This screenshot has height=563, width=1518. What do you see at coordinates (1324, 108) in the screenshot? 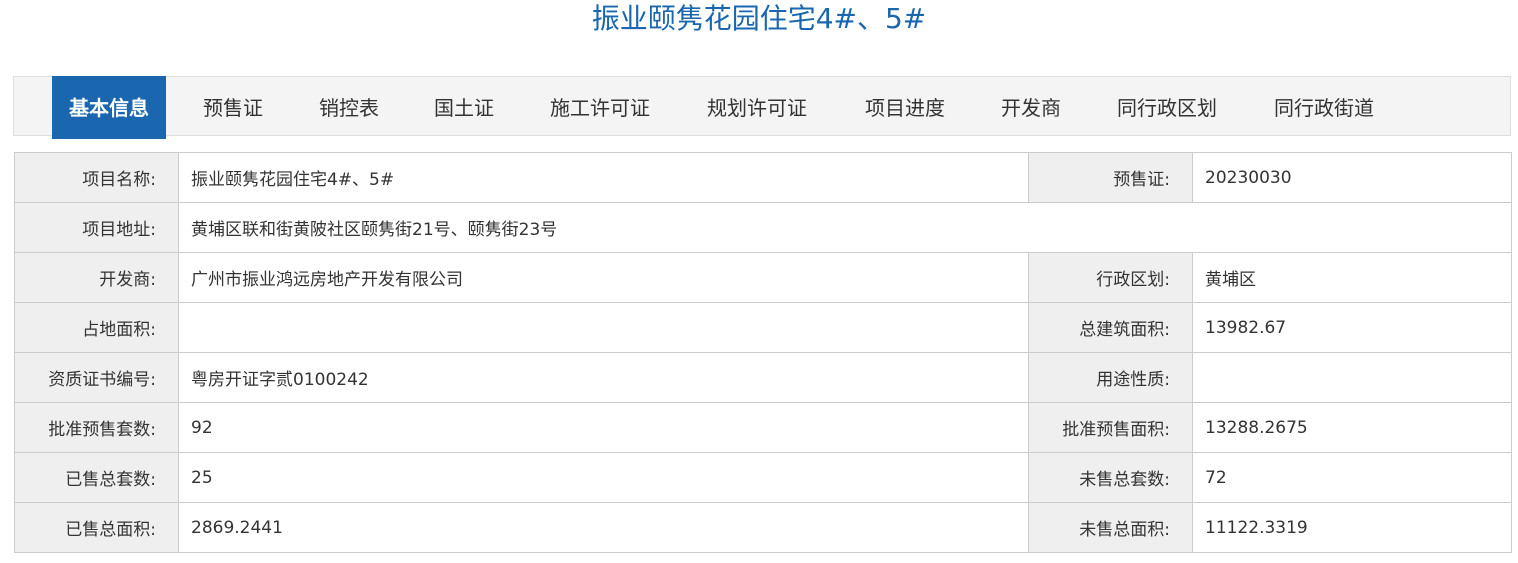
I see `tab-same-street: 同行政街道` at bounding box center [1324, 108].